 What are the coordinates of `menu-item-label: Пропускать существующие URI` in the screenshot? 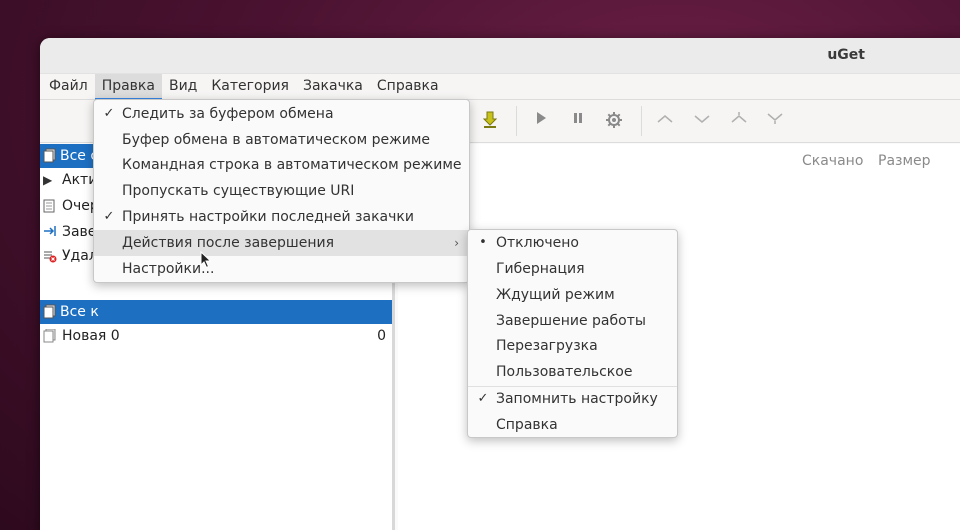 It's located at (238, 191).